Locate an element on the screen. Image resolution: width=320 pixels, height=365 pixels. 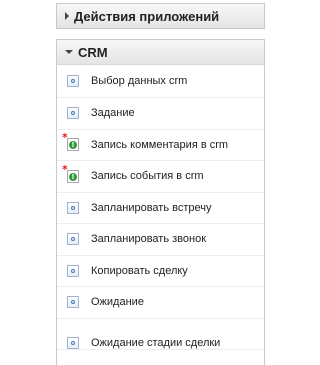
section-crm-header: CRM is located at coordinates (160, 52).